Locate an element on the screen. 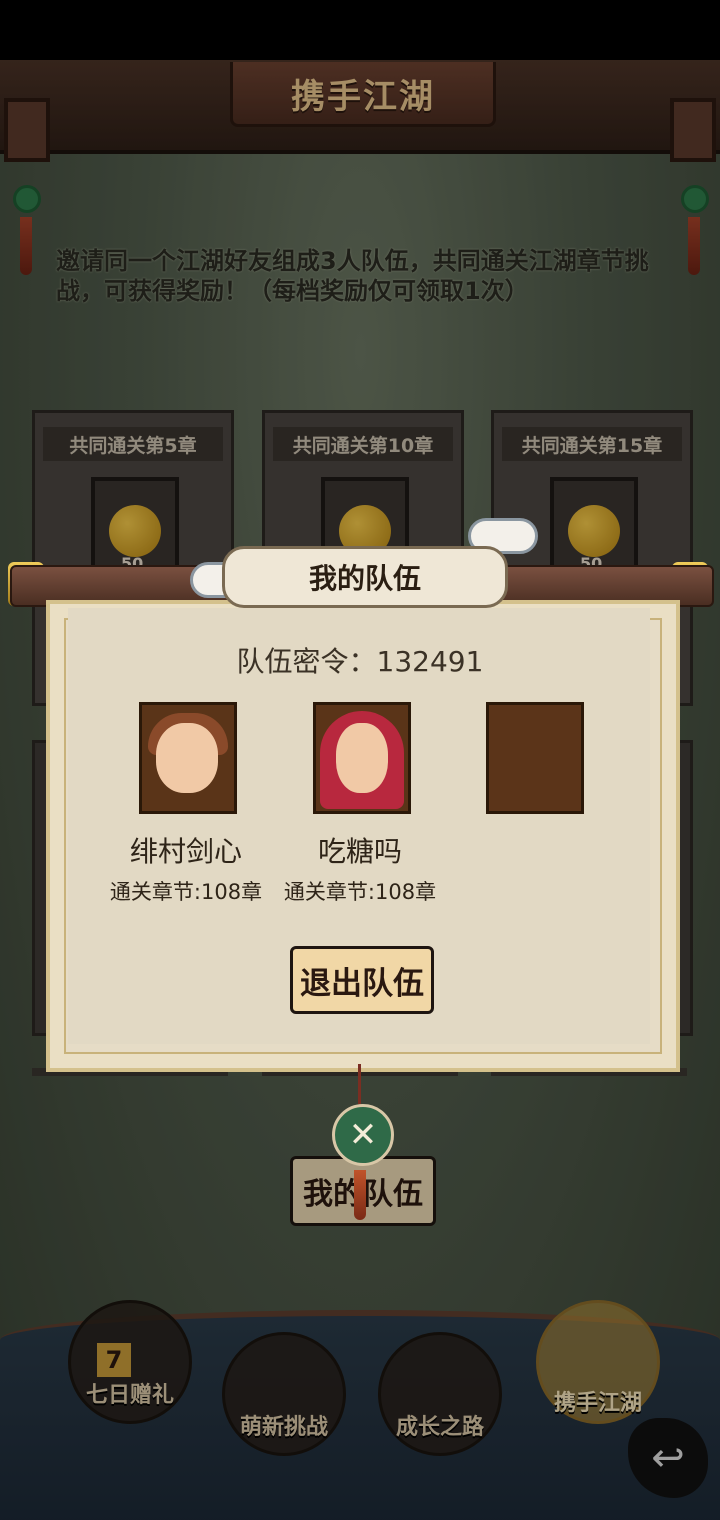  member-stage: 通关章节:108章 is located at coordinates (360, 892).